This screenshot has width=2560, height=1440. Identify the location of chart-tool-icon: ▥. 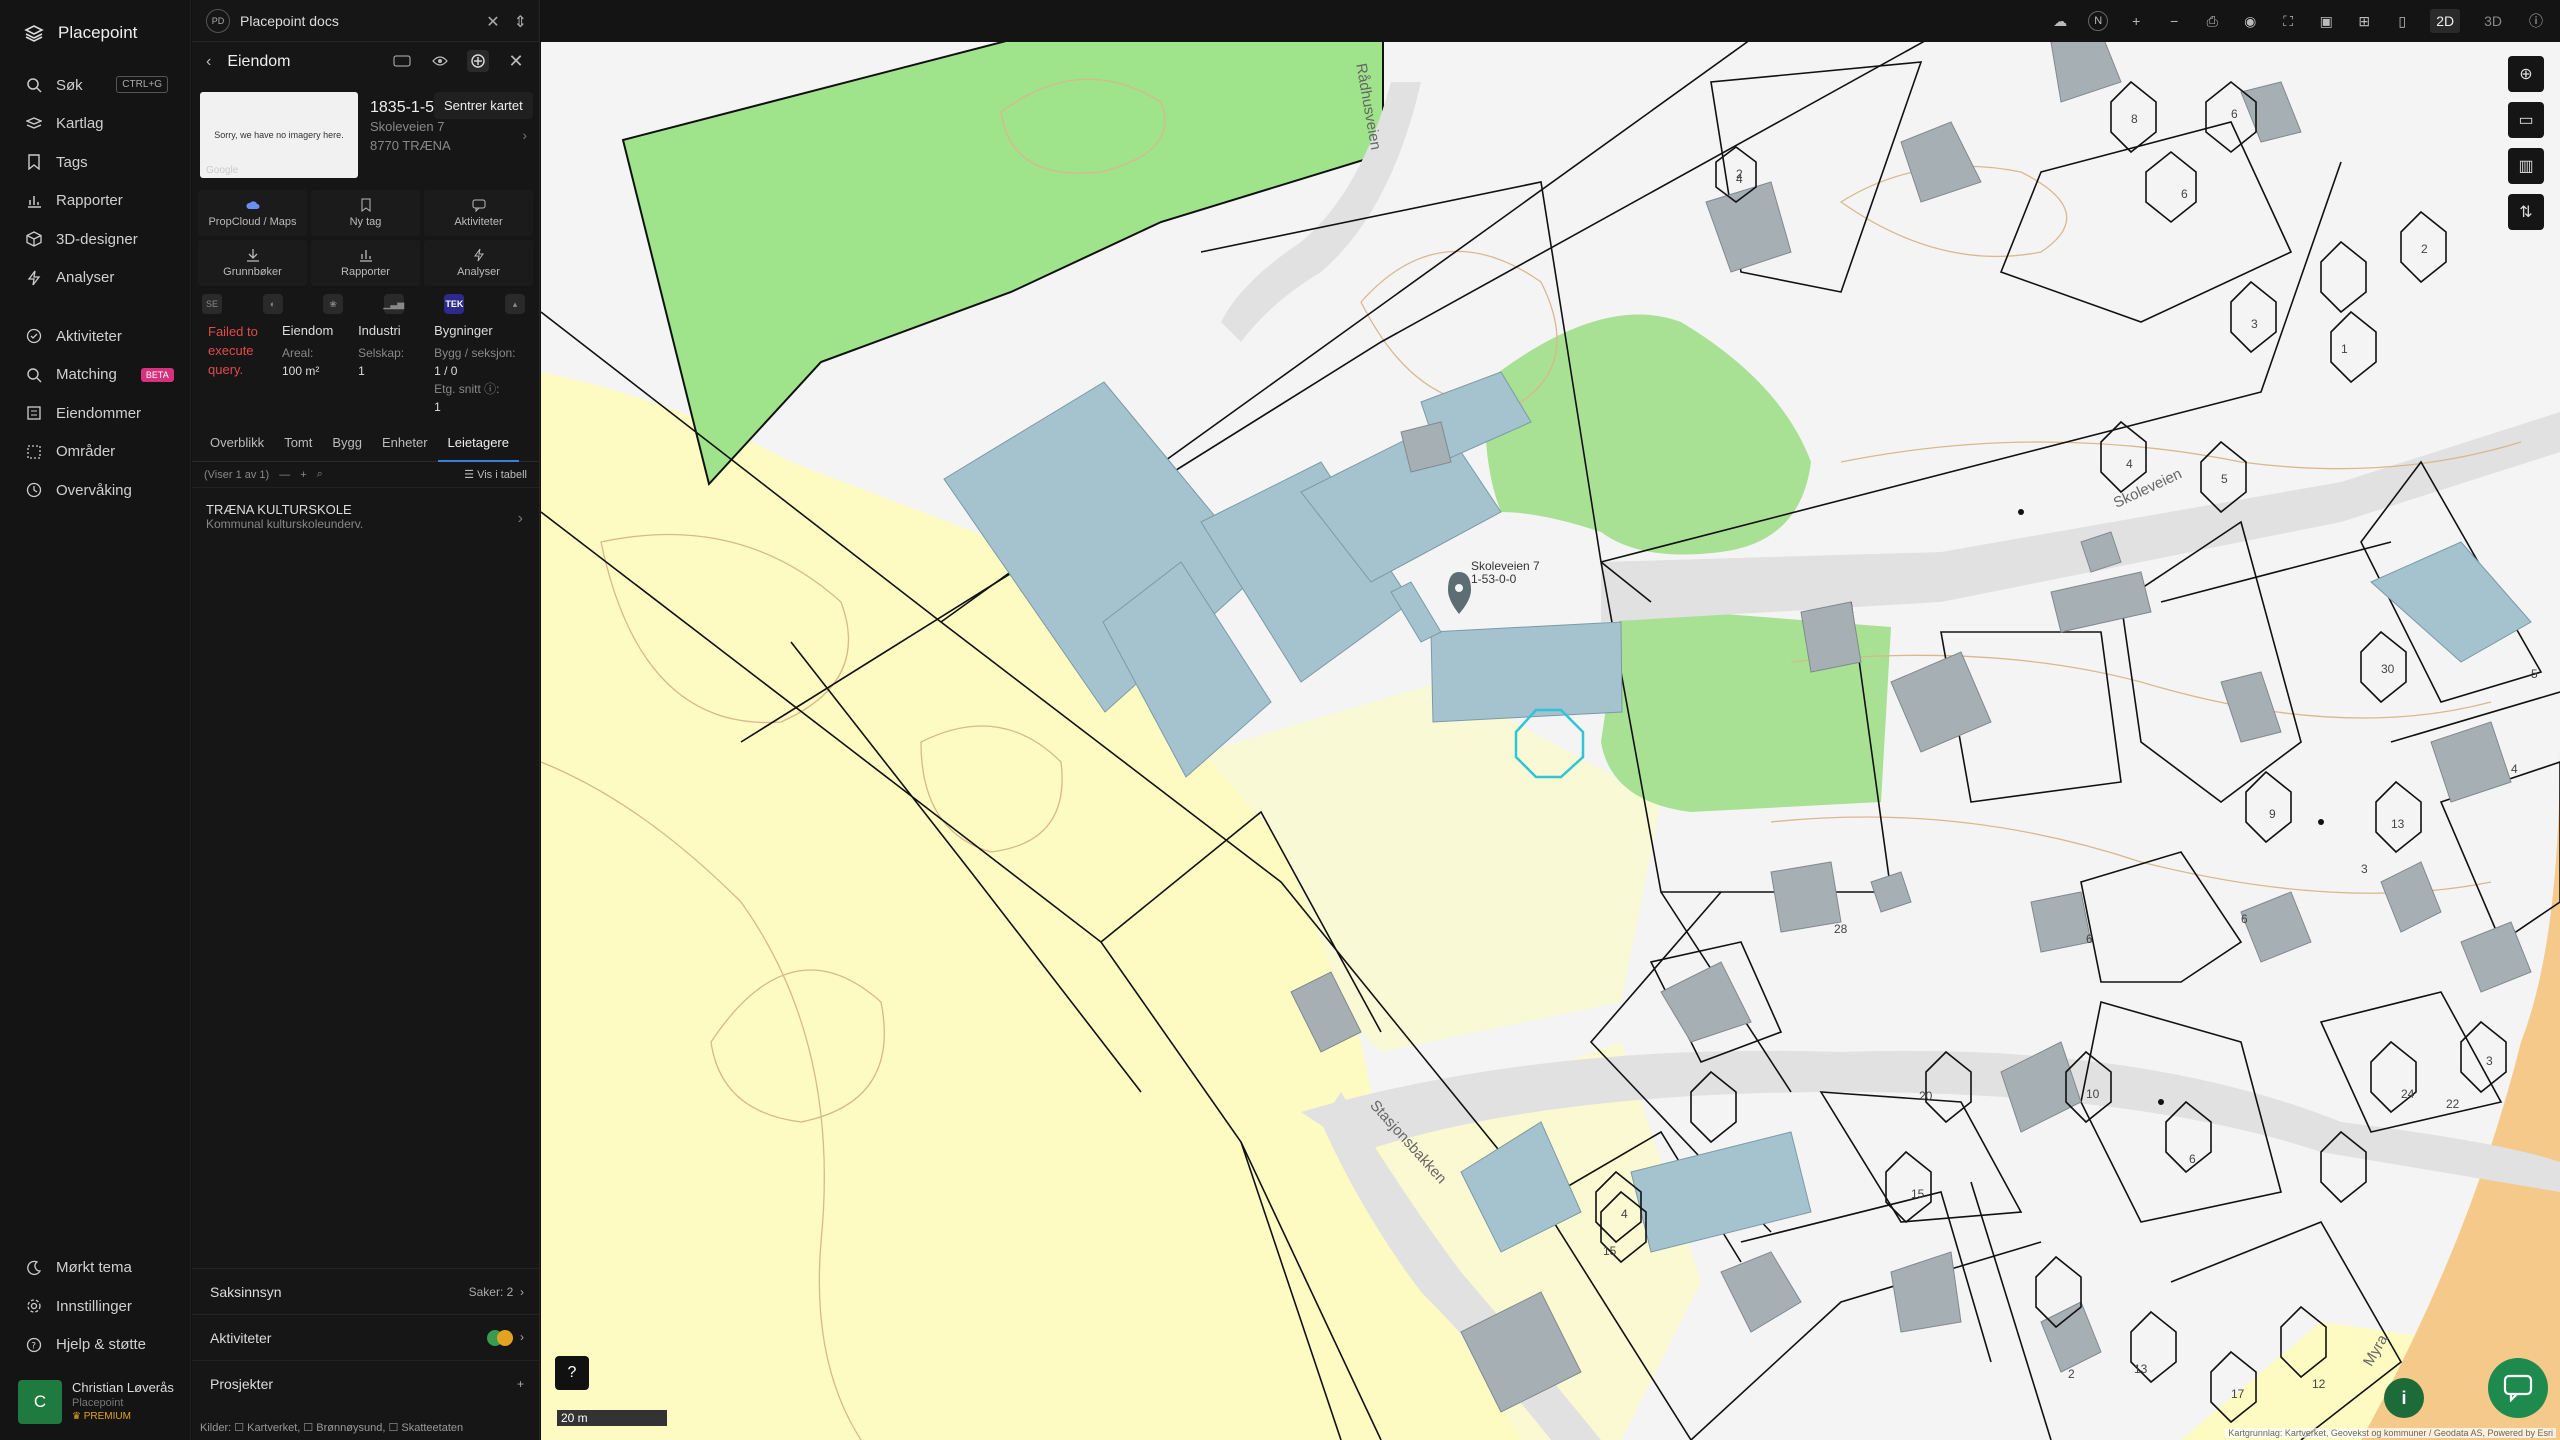
(2526, 166).